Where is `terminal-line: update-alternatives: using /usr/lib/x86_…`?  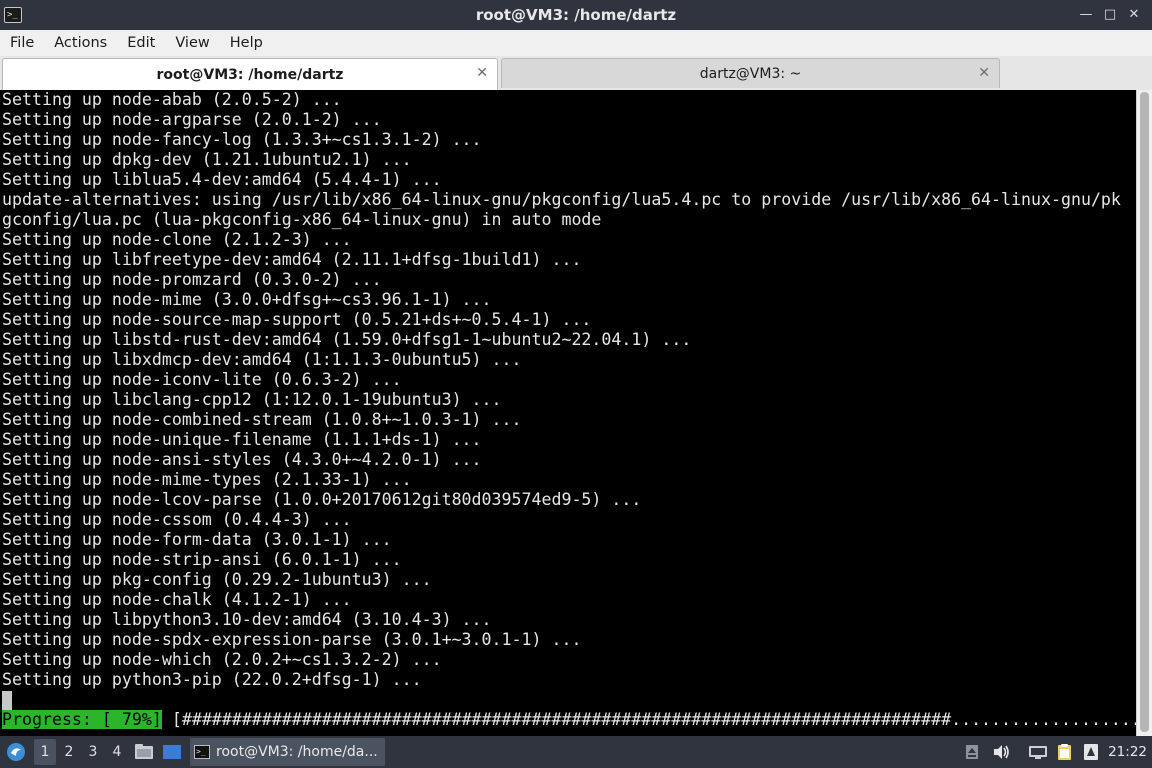 terminal-line: update-alternatives: using /usr/lib/x86_… is located at coordinates (561, 199).